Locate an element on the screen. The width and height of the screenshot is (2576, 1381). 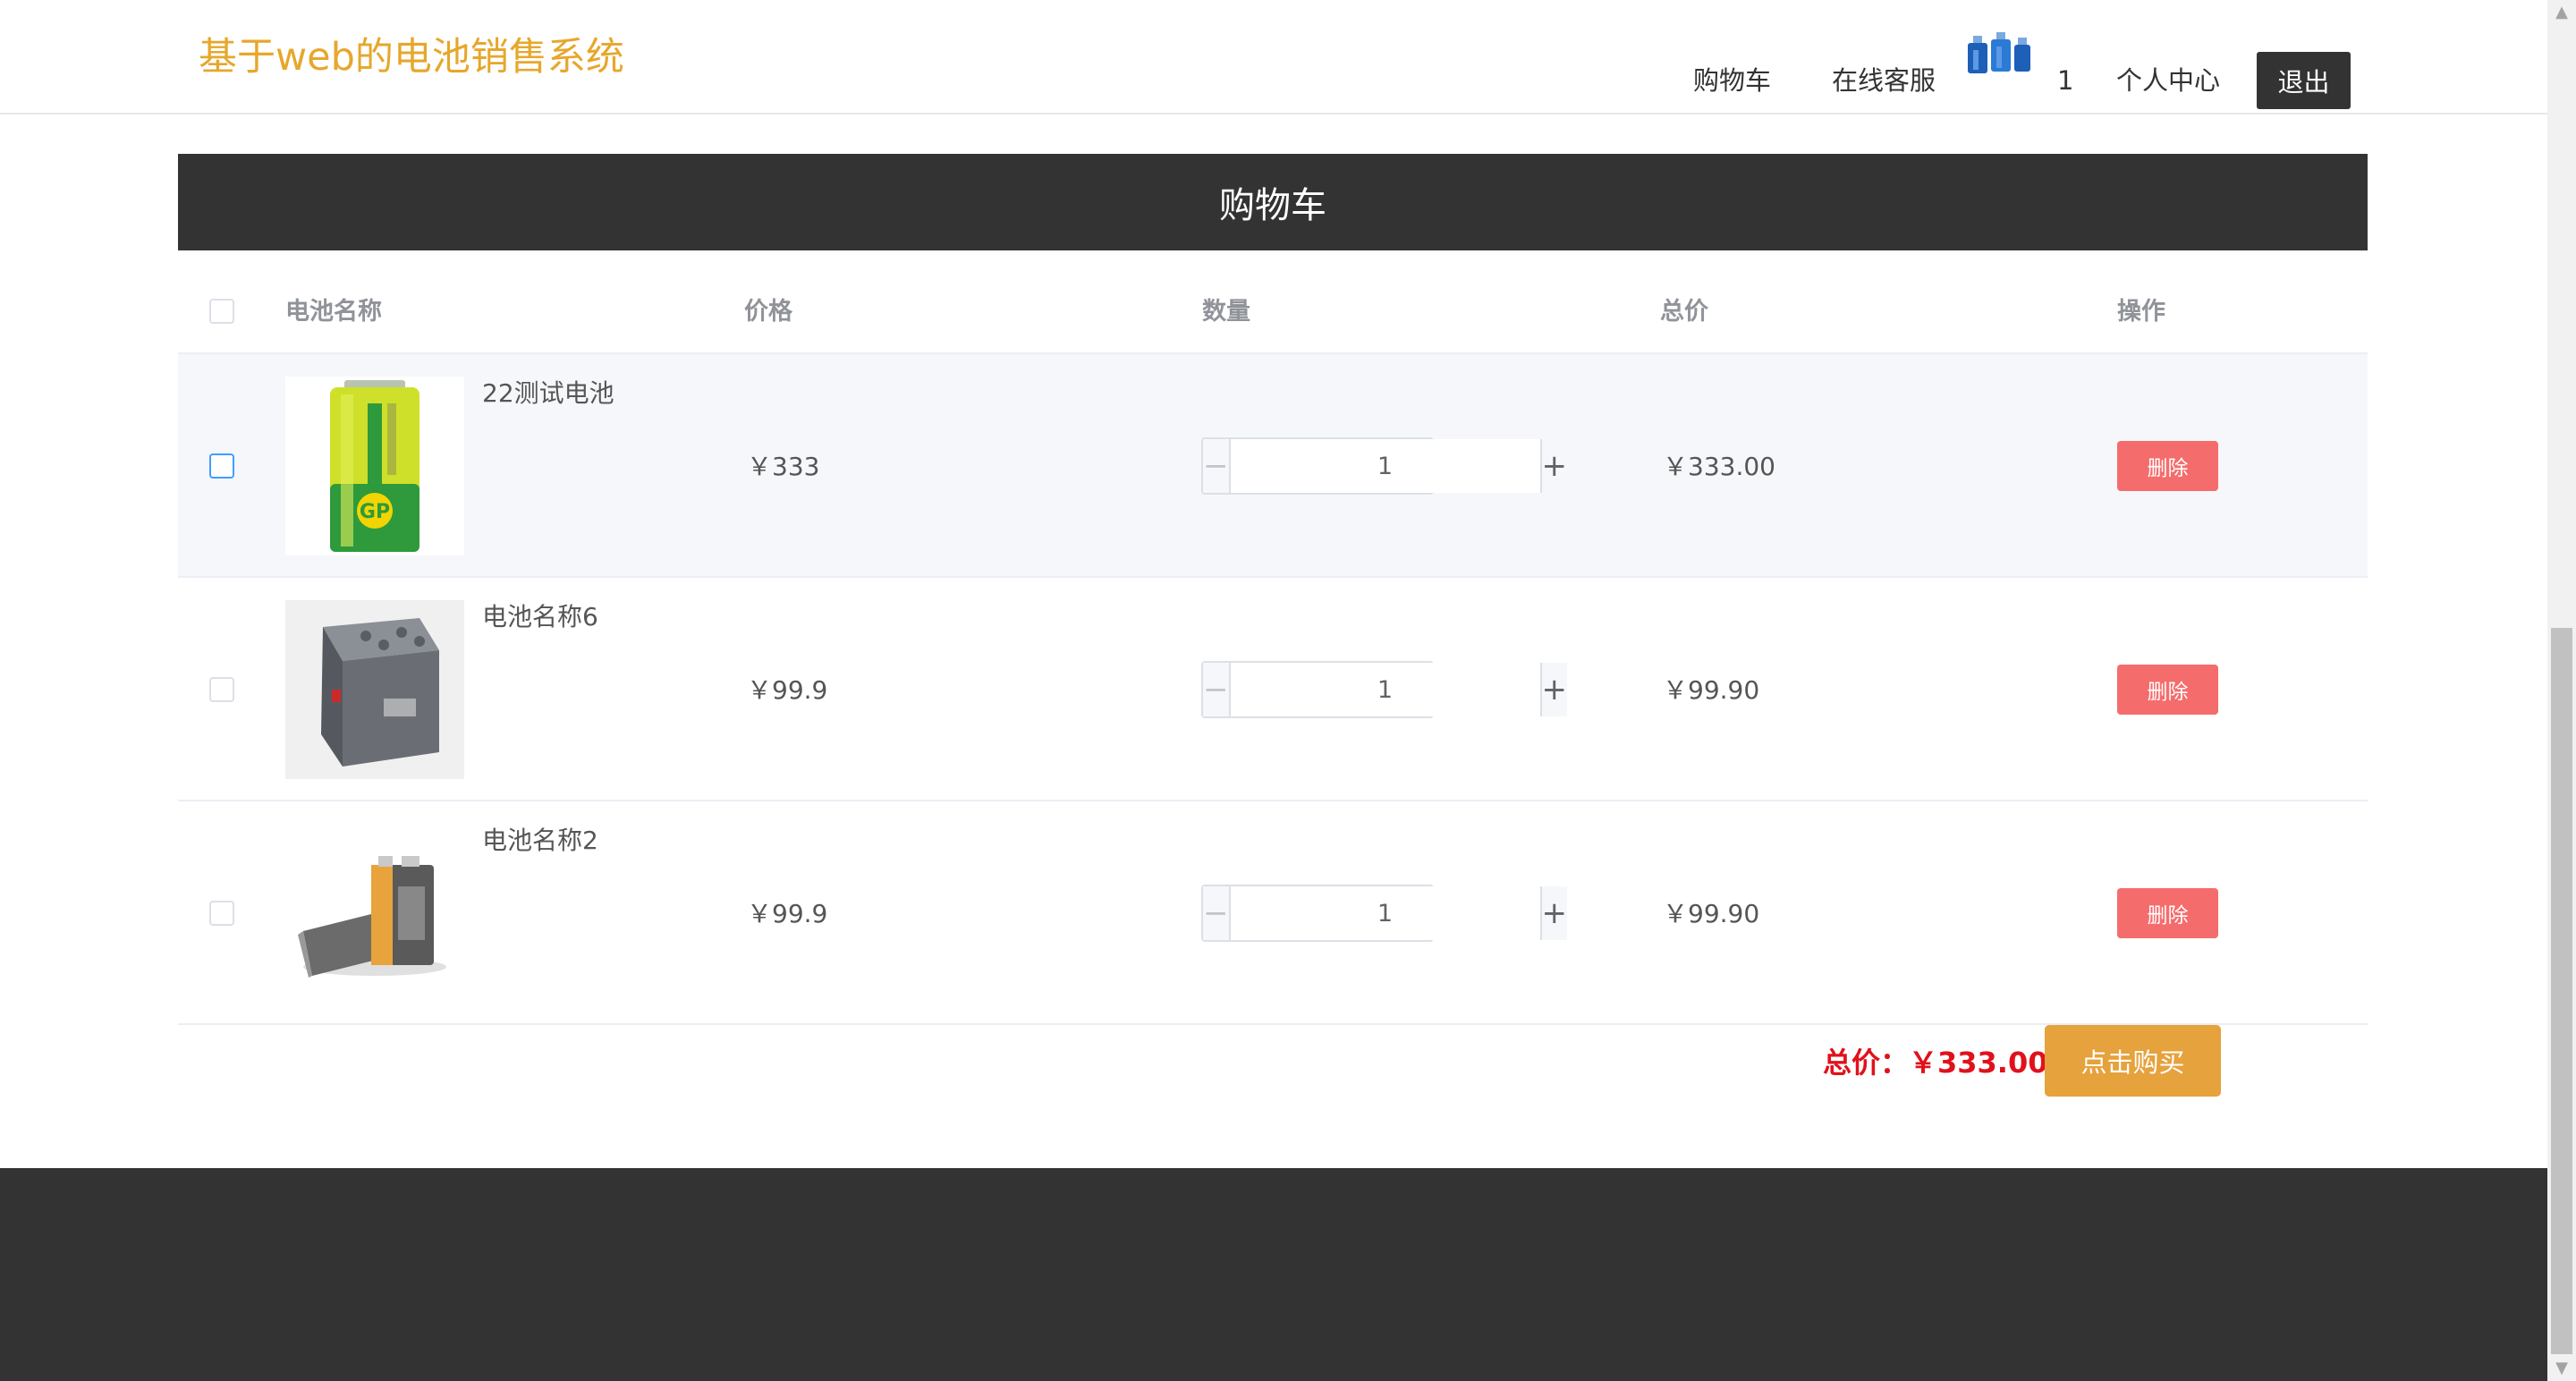
select-all-checkbox is located at coordinates (221, 311).